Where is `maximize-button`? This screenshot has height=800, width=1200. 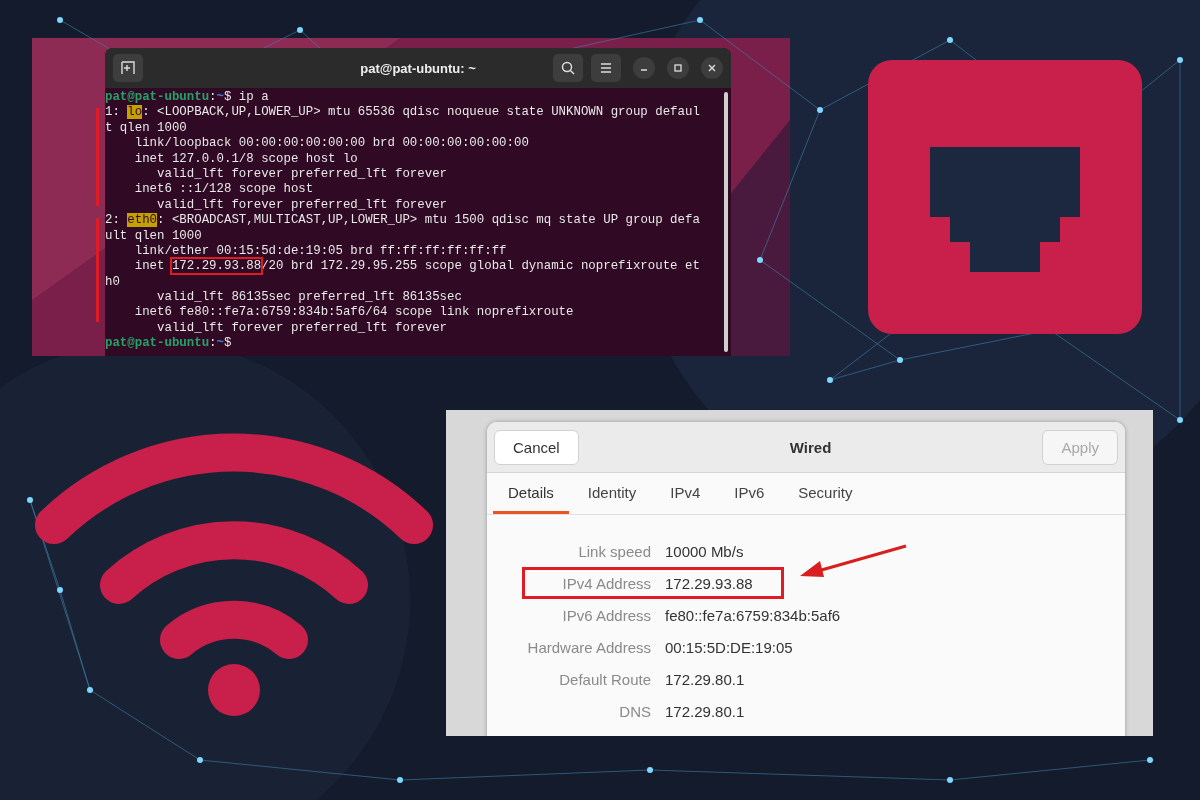
maximize-button is located at coordinates (678, 68).